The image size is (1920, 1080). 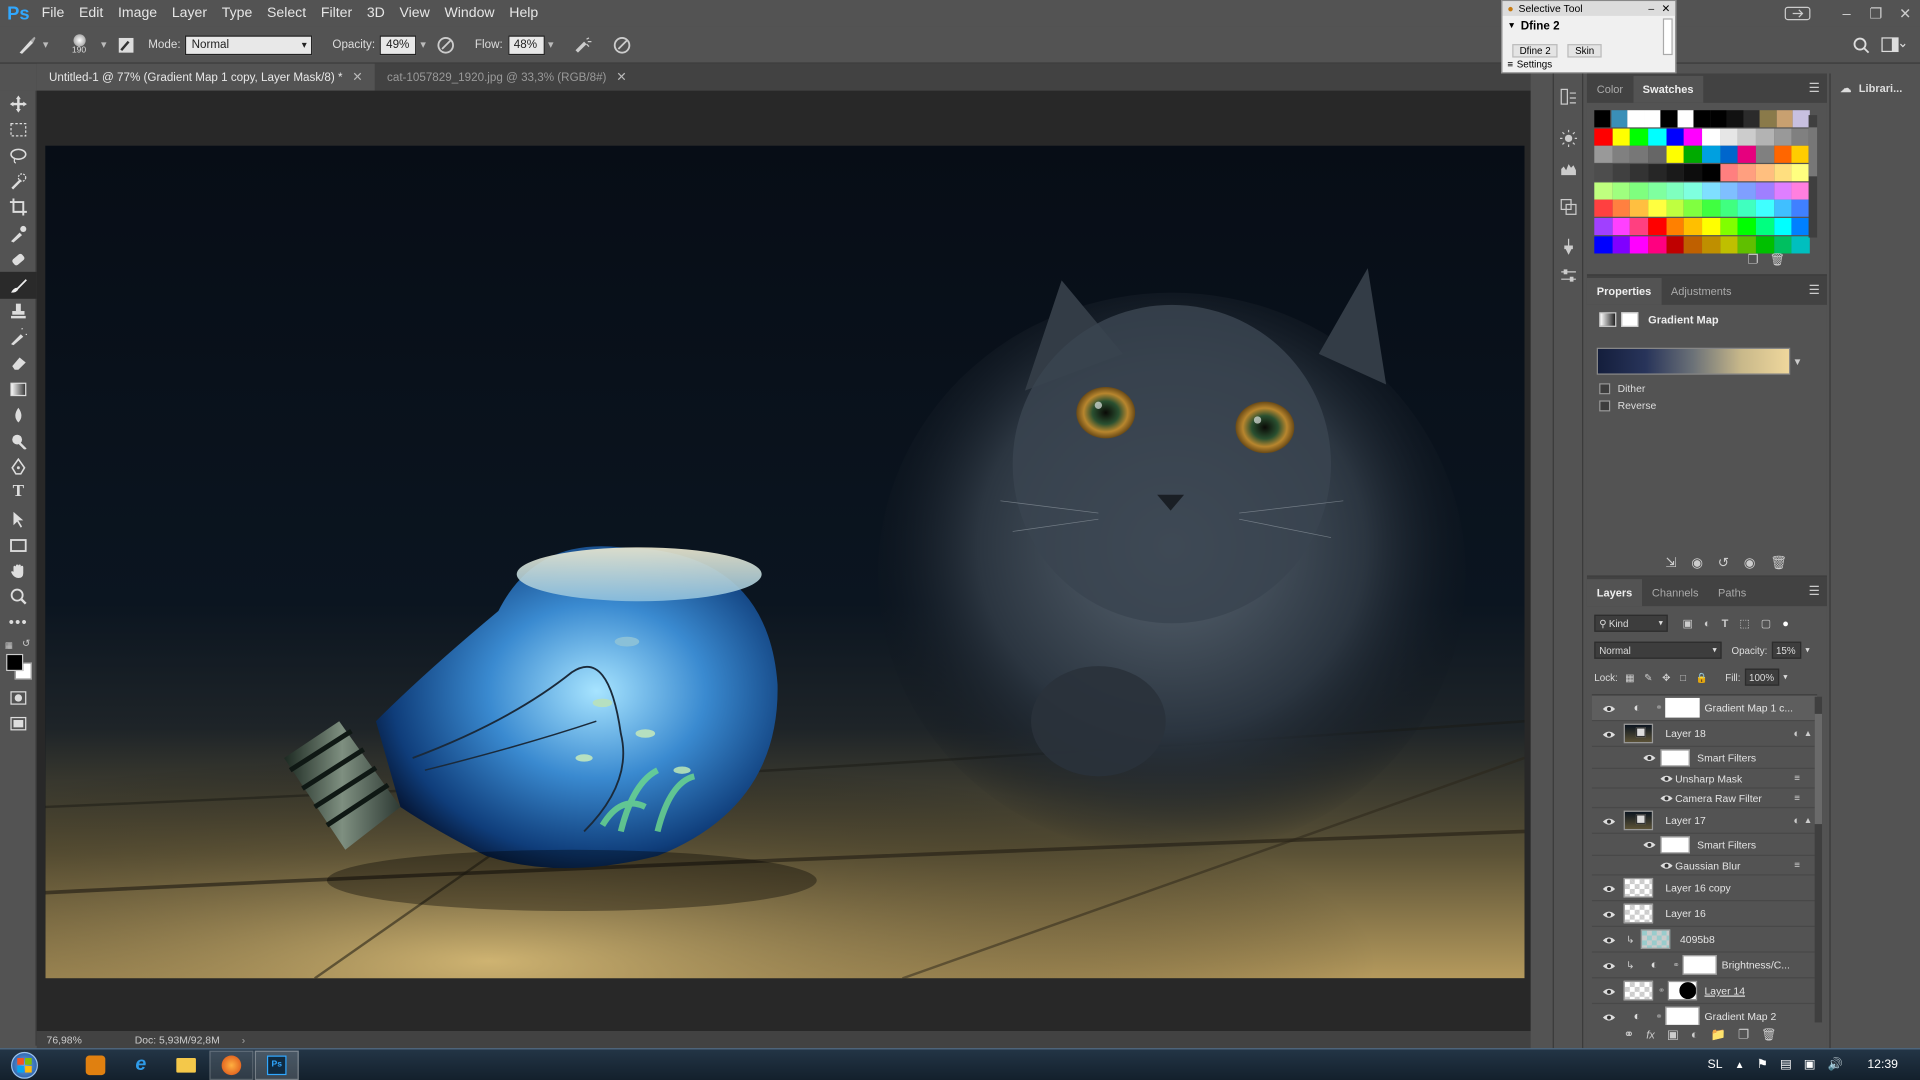 What do you see at coordinates (18, 467) in the screenshot?
I see `pen-tool-icon` at bounding box center [18, 467].